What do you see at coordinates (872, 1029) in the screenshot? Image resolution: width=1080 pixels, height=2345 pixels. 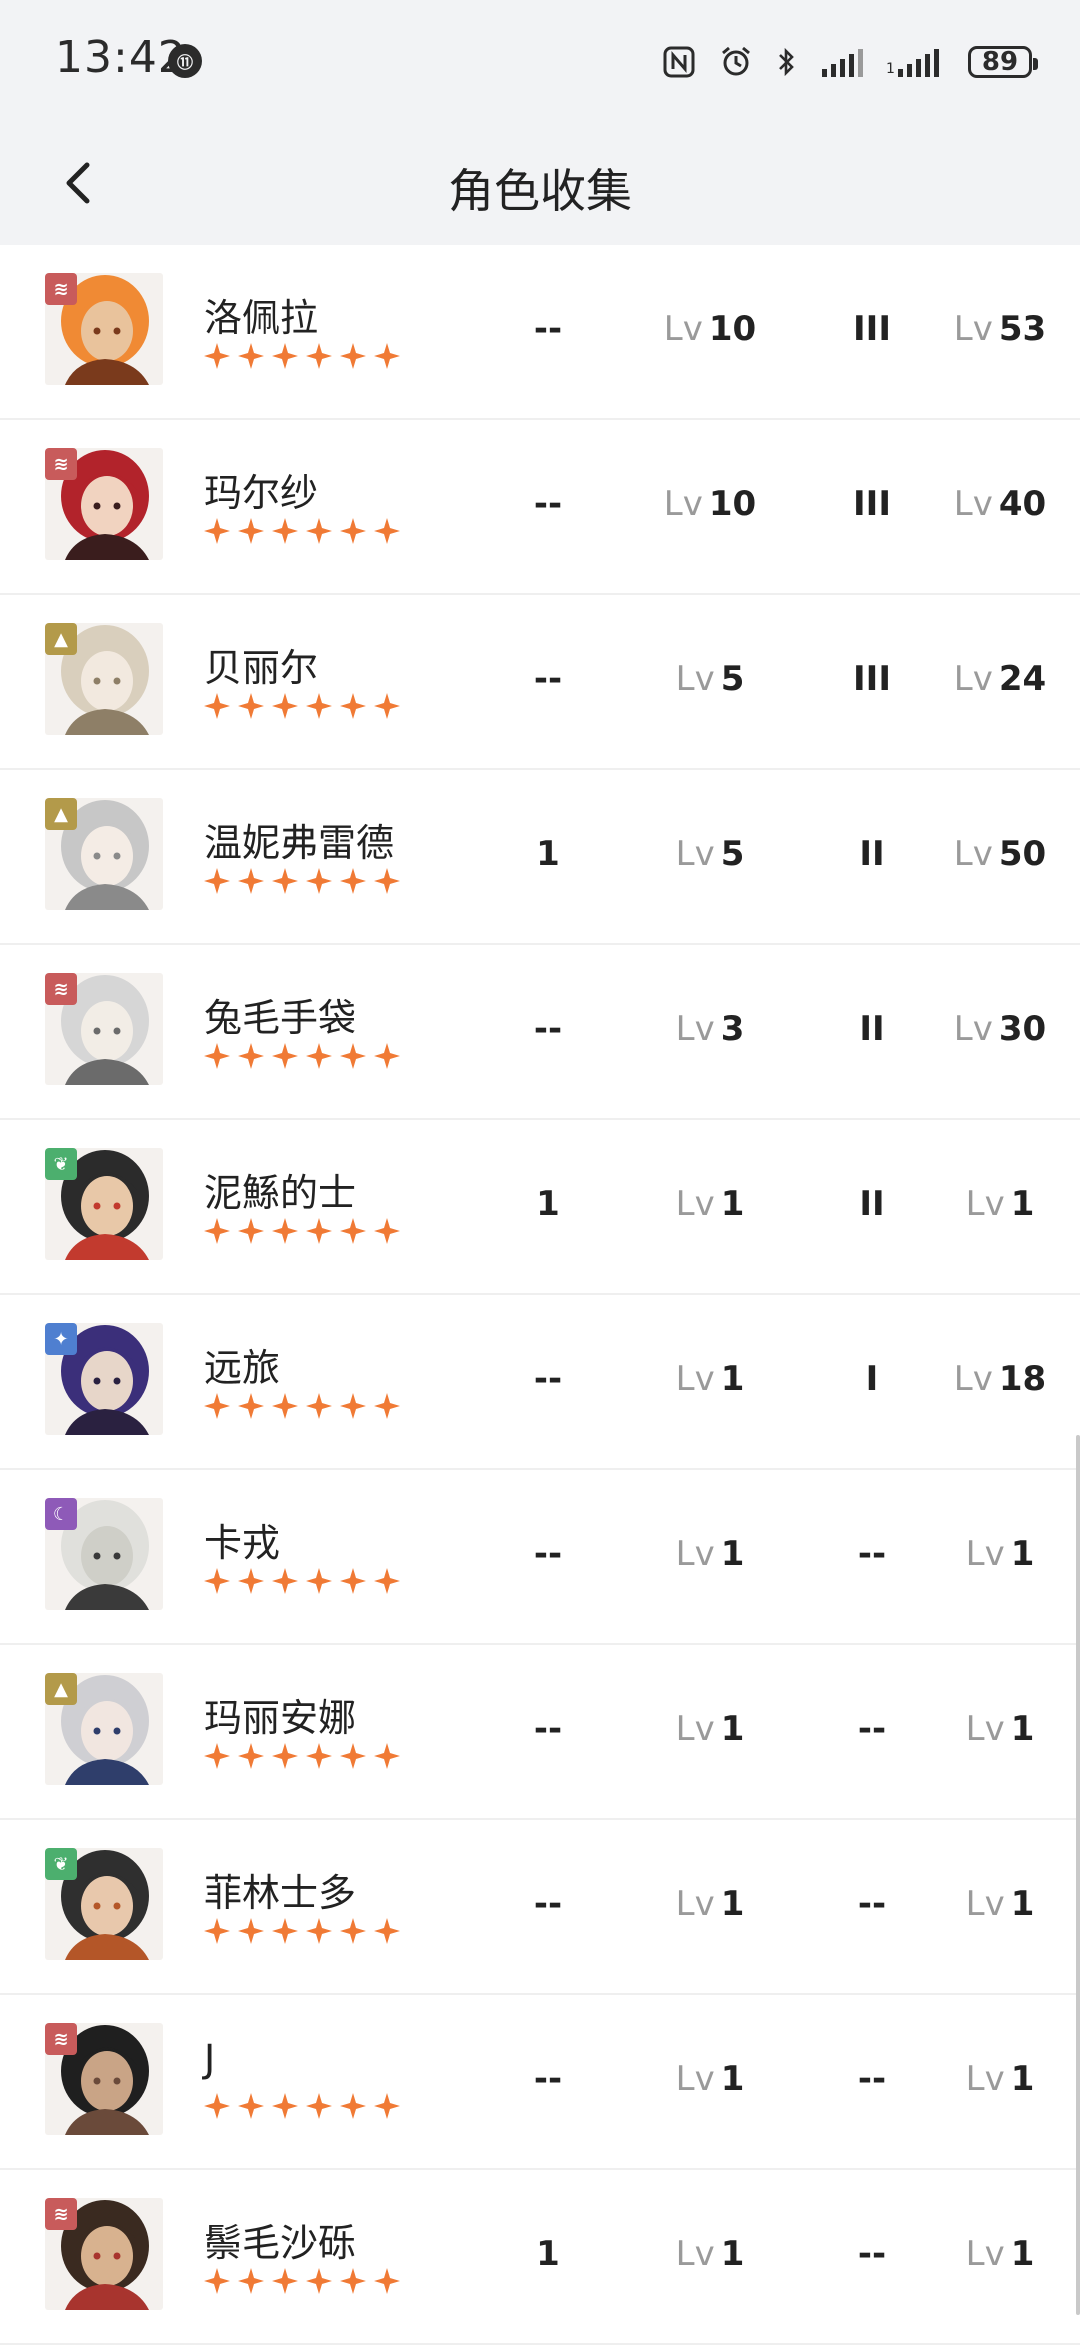 I see `rank-value: II` at bounding box center [872, 1029].